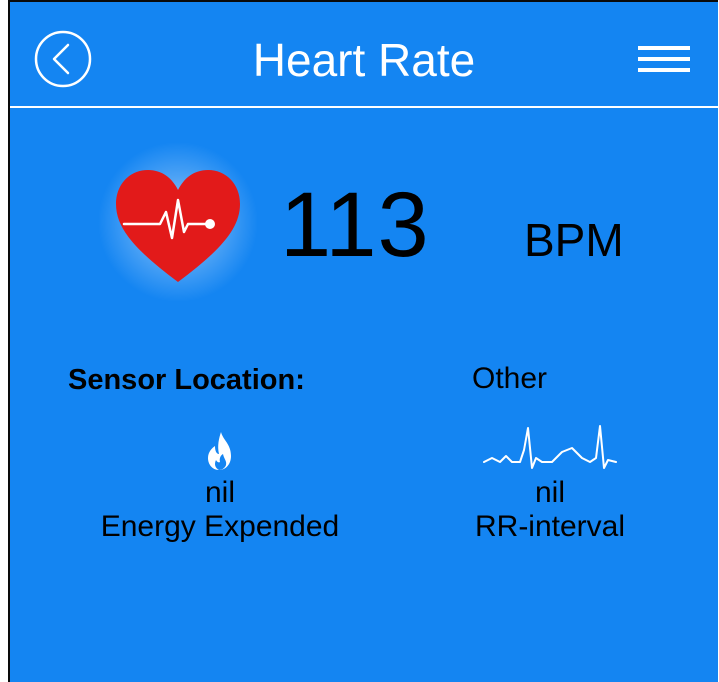 Image resolution: width=719 pixels, height=682 pixels. Describe the element at coordinates (574, 240) in the screenshot. I see `heart-rate-unit: BPM` at that location.